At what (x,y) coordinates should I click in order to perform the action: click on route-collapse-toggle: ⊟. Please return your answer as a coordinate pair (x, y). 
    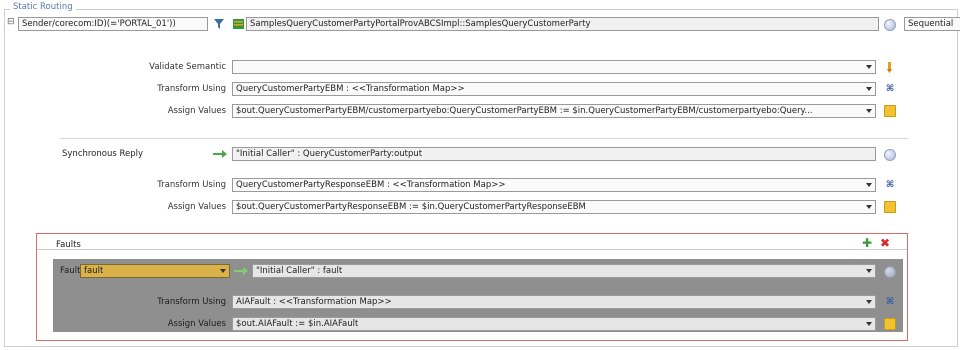
    Looking at the image, I should click on (12, 23).